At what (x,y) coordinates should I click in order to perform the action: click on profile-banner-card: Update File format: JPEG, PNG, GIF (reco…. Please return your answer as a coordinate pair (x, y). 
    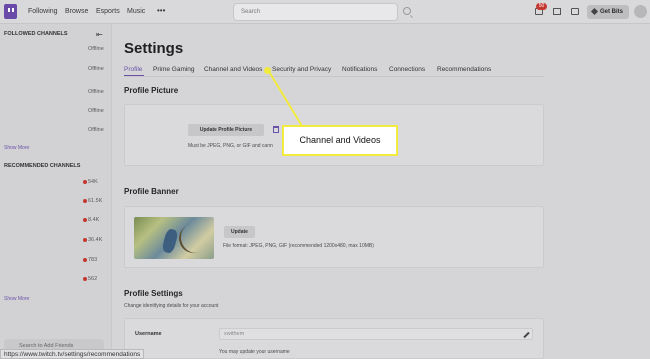
    Looking at the image, I should click on (334, 237).